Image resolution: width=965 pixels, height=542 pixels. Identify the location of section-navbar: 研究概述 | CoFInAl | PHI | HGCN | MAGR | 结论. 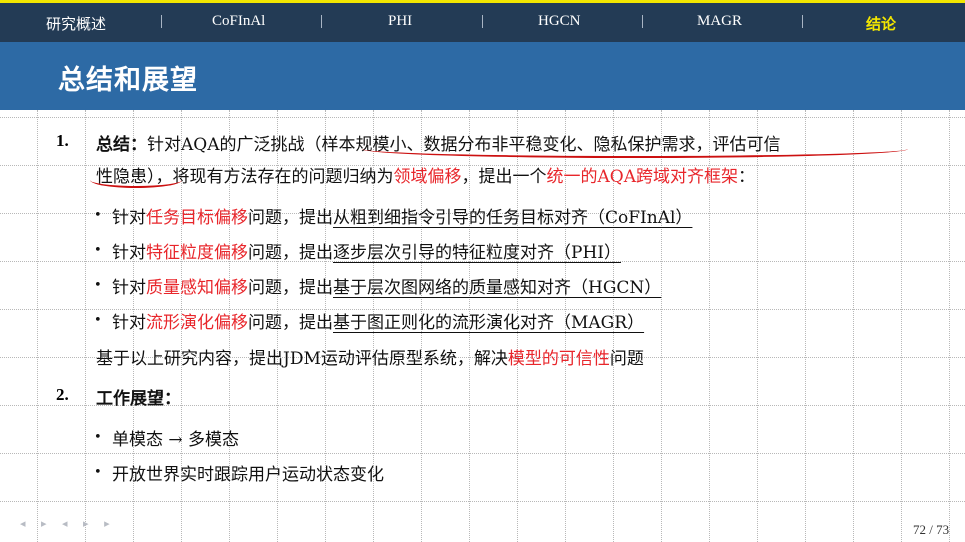
(482, 22).